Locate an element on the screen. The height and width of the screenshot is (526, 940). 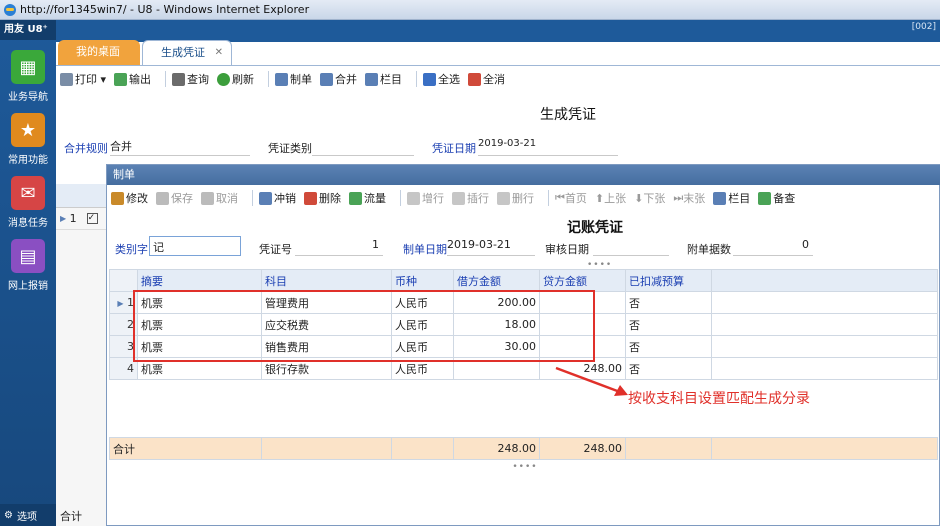
annotation-text: 按收支科目设置匹配生成分录 is located at coordinates (719, 399).